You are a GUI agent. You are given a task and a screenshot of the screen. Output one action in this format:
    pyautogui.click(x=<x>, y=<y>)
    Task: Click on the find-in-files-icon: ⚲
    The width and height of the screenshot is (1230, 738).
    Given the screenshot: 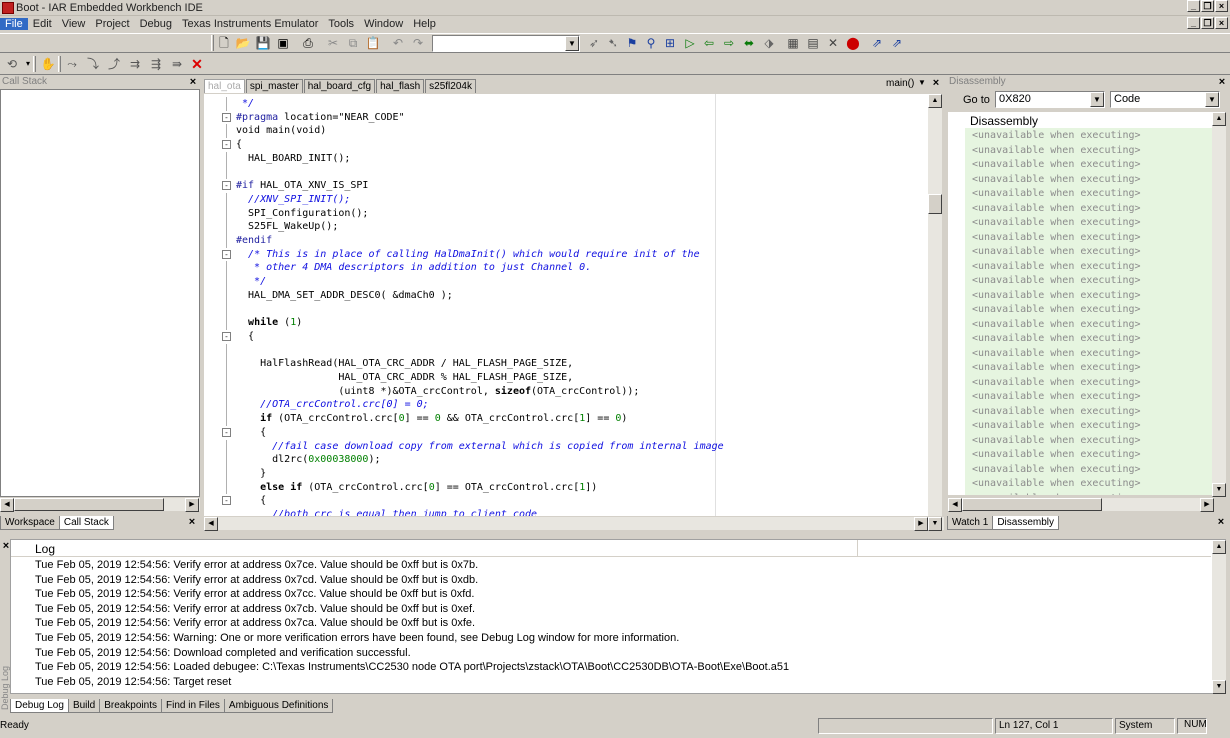 What is the action you would take?
    pyautogui.click(x=651, y=43)
    